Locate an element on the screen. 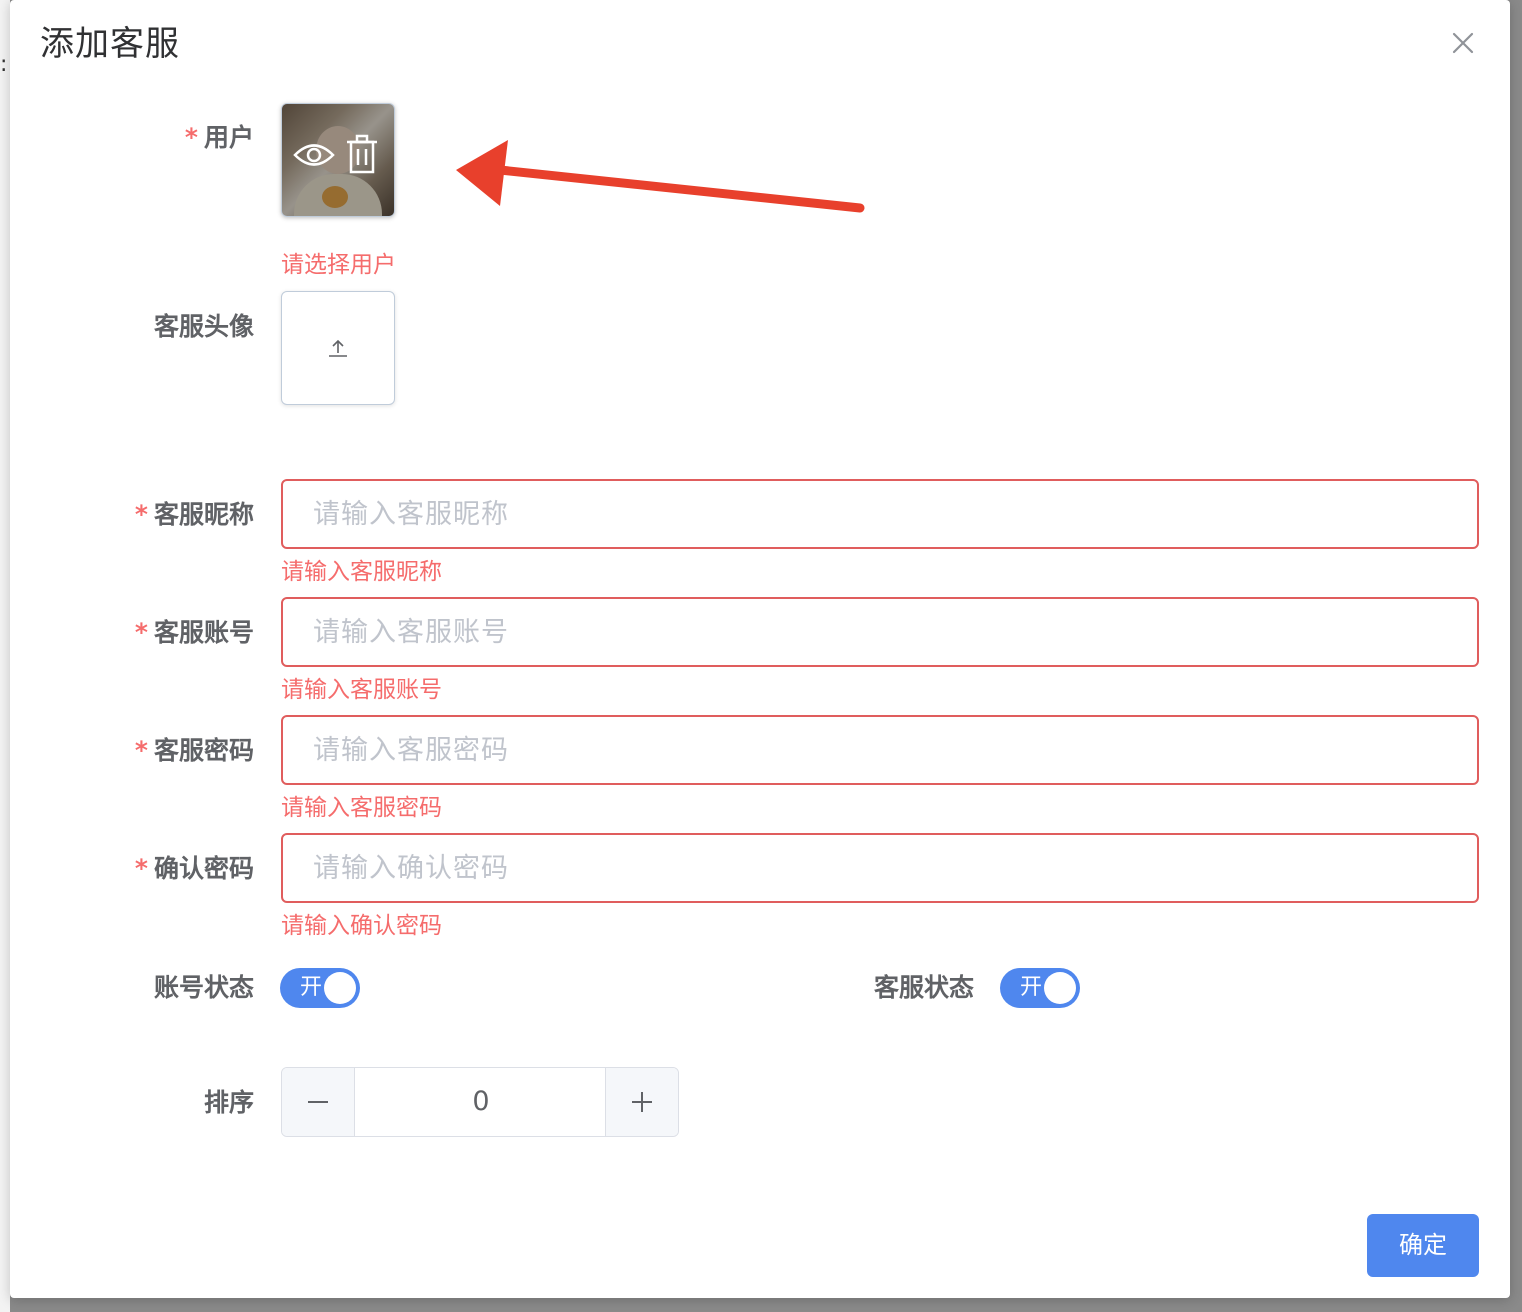 Image resolution: width=1522 pixels, height=1312 pixels. sort-label-text: 排序 is located at coordinates (228, 1102).